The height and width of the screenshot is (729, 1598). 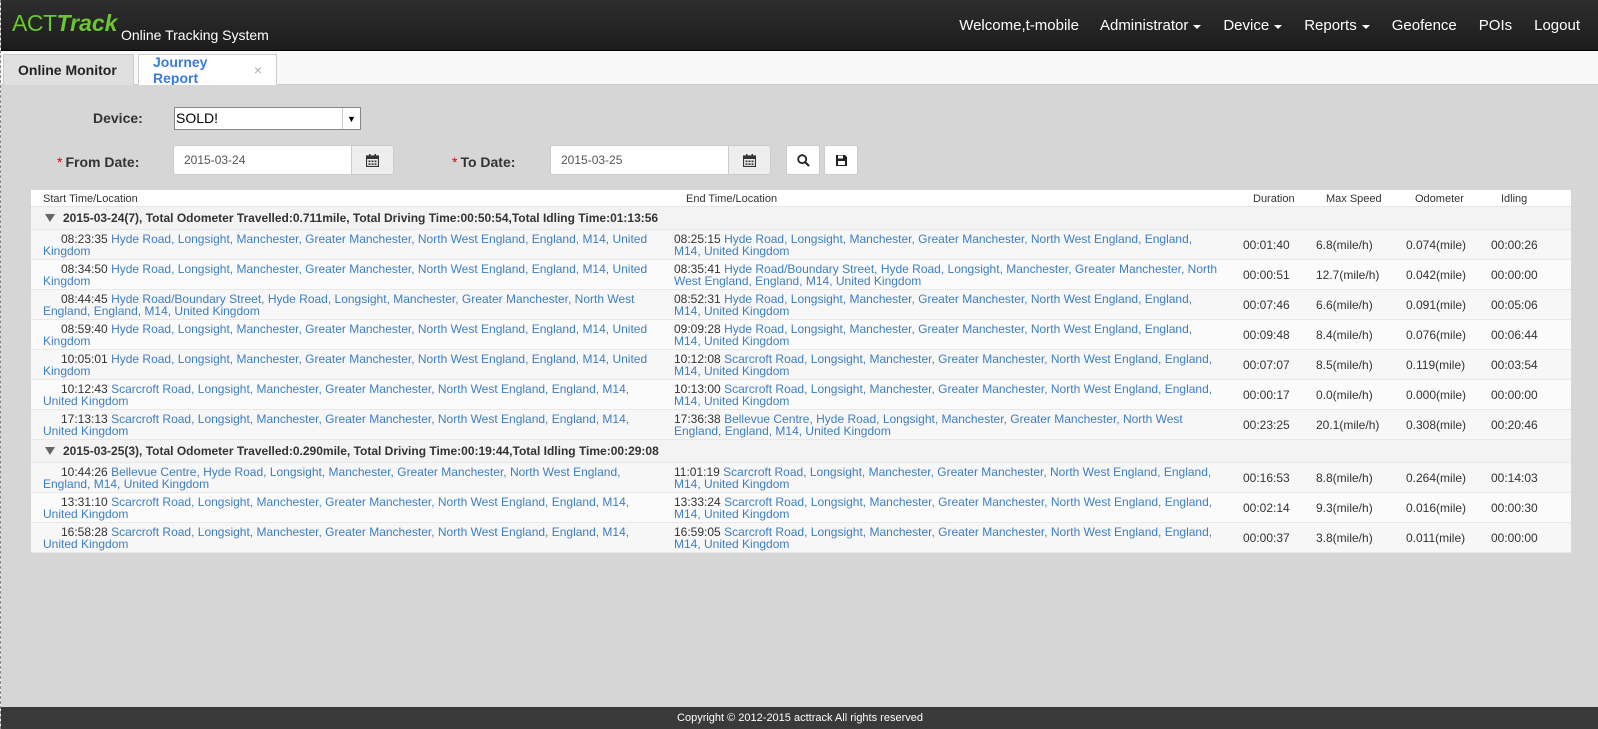 What do you see at coordinates (1344, 478) in the screenshot?
I see `max-speed-cell: 8.8(mile/h)` at bounding box center [1344, 478].